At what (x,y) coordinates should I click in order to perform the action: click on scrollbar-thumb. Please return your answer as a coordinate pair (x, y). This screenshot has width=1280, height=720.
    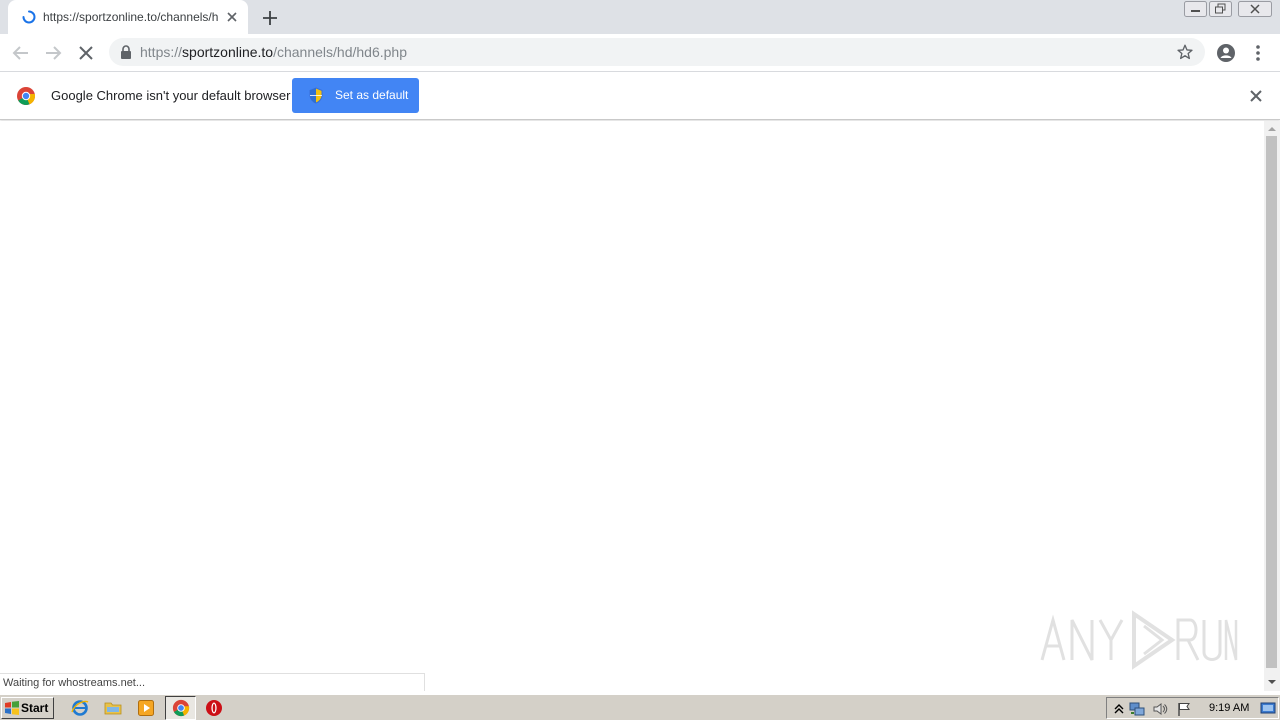
    Looking at the image, I should click on (1271, 402).